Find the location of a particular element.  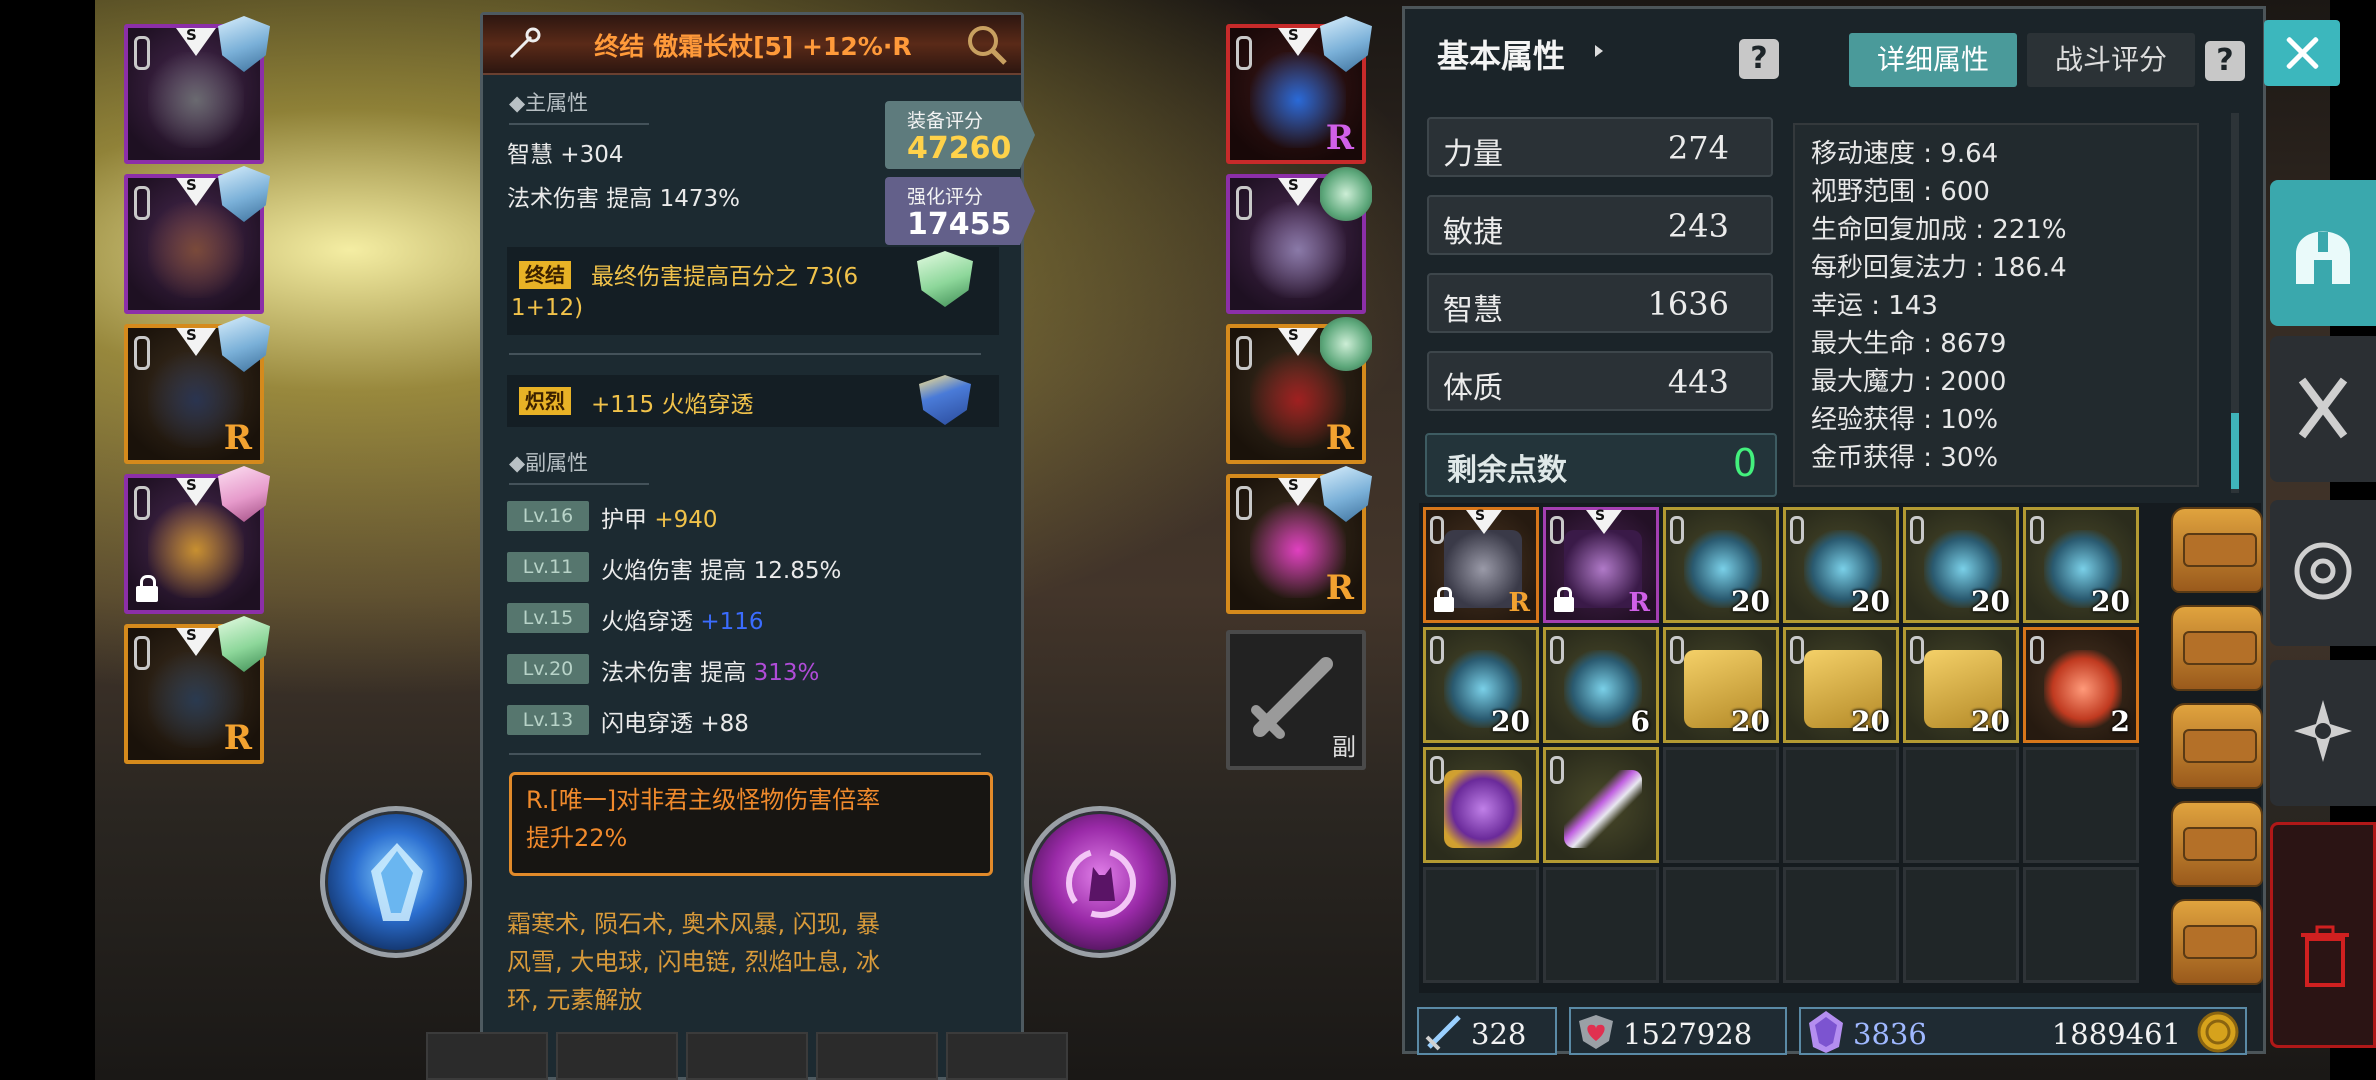

equip-slot-helmet: S is located at coordinates (197, 90).